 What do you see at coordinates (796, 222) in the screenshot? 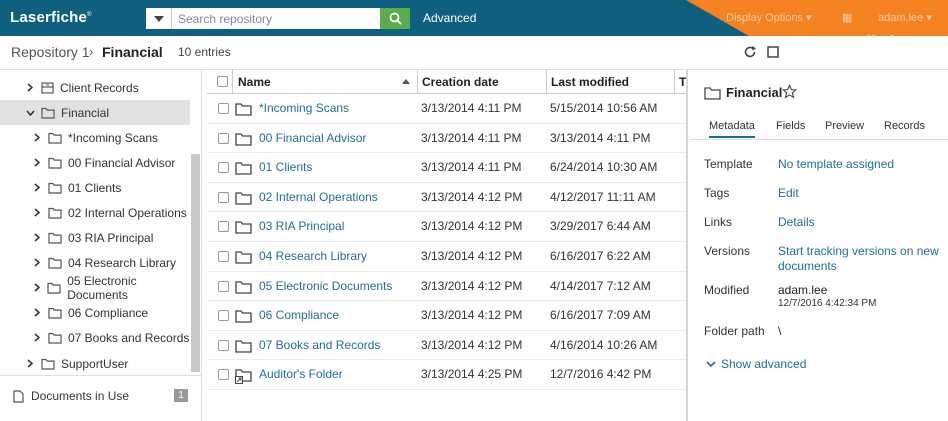
I see `links-details-link: Details` at bounding box center [796, 222].